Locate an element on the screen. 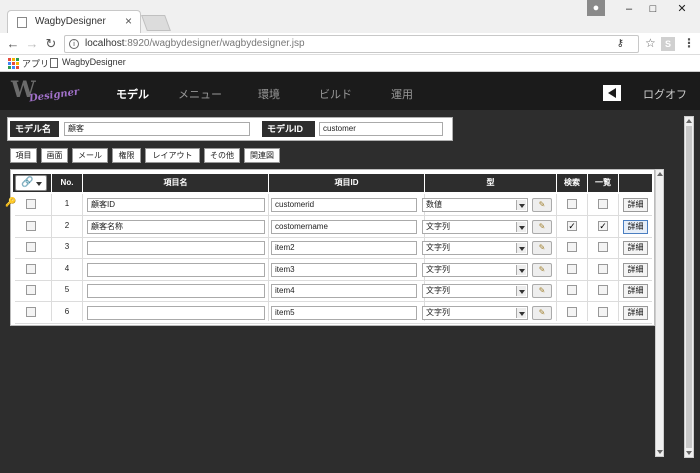 This screenshot has height=473, width=700. tab-layout: レイアウト is located at coordinates (172, 155).